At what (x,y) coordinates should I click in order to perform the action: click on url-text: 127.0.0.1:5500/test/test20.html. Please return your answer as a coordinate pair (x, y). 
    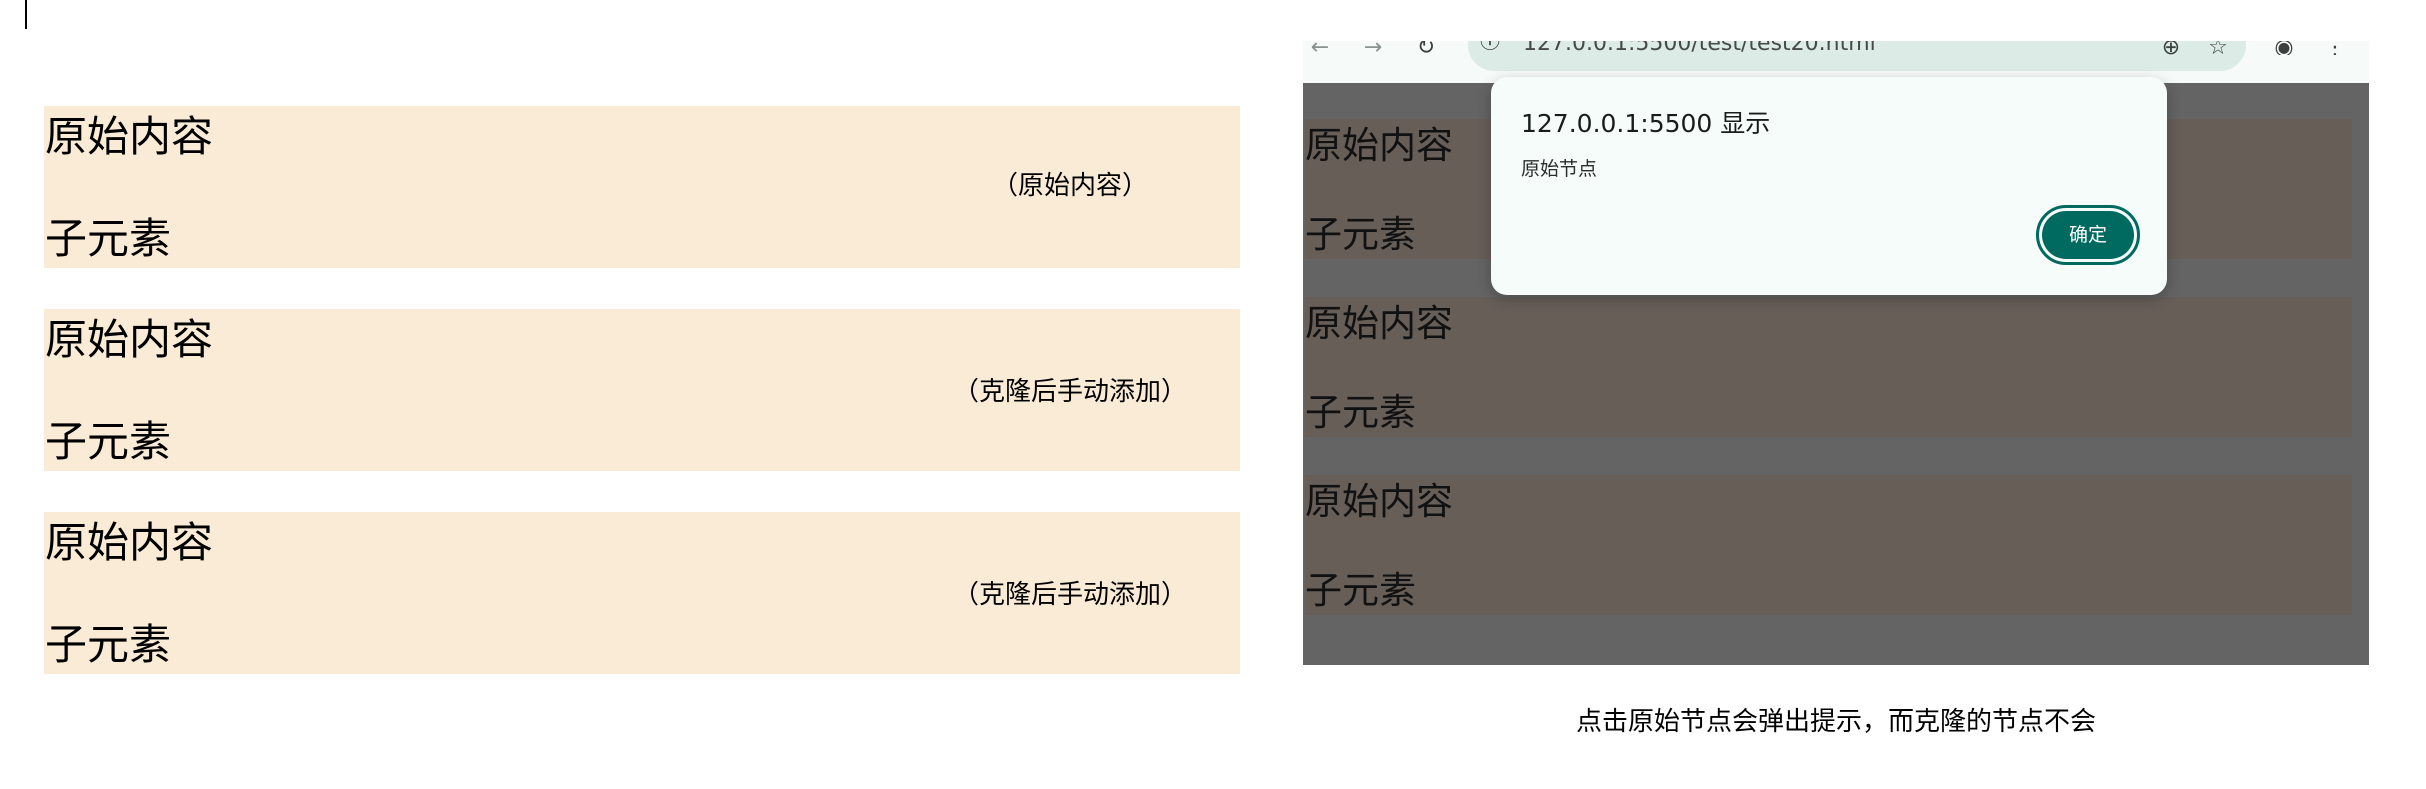
    Looking at the image, I should click on (1699, 48).